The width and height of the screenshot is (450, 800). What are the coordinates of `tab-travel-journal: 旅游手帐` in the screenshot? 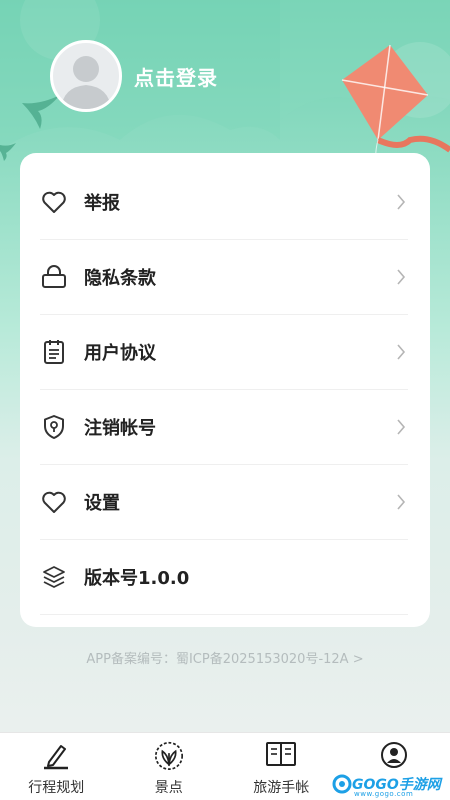 It's located at (281, 766).